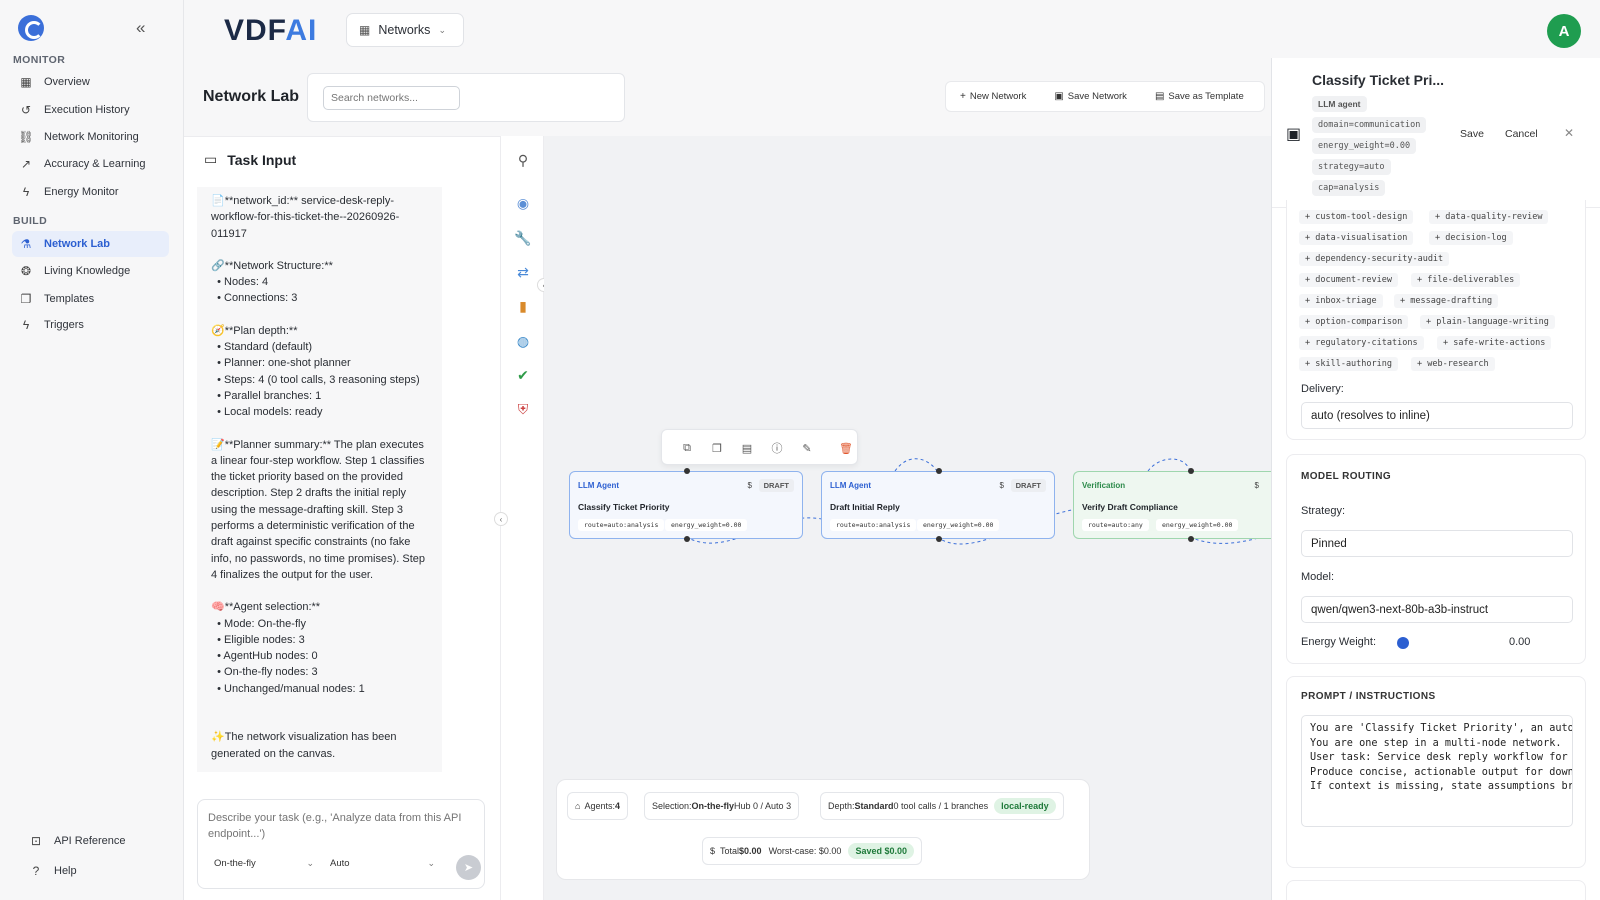  I want to click on stat-label: Depth:, so click(841, 806).